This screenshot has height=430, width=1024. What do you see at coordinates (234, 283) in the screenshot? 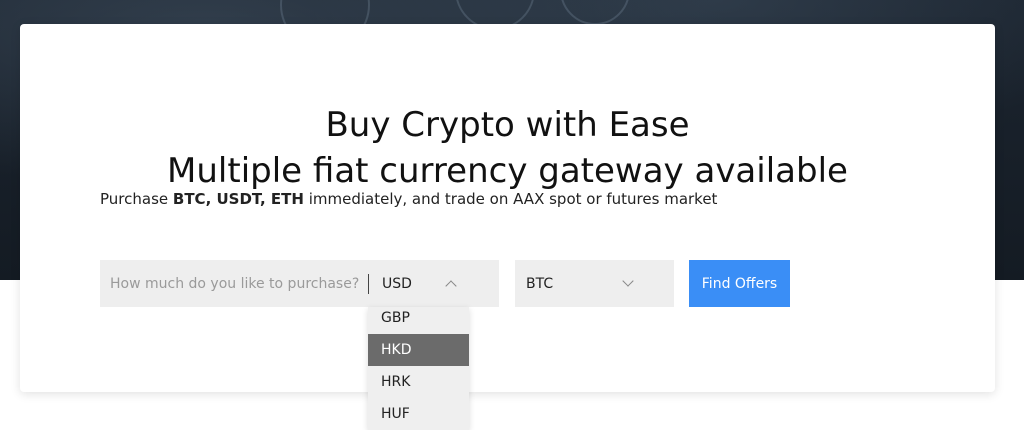
I see `amount-input` at bounding box center [234, 283].